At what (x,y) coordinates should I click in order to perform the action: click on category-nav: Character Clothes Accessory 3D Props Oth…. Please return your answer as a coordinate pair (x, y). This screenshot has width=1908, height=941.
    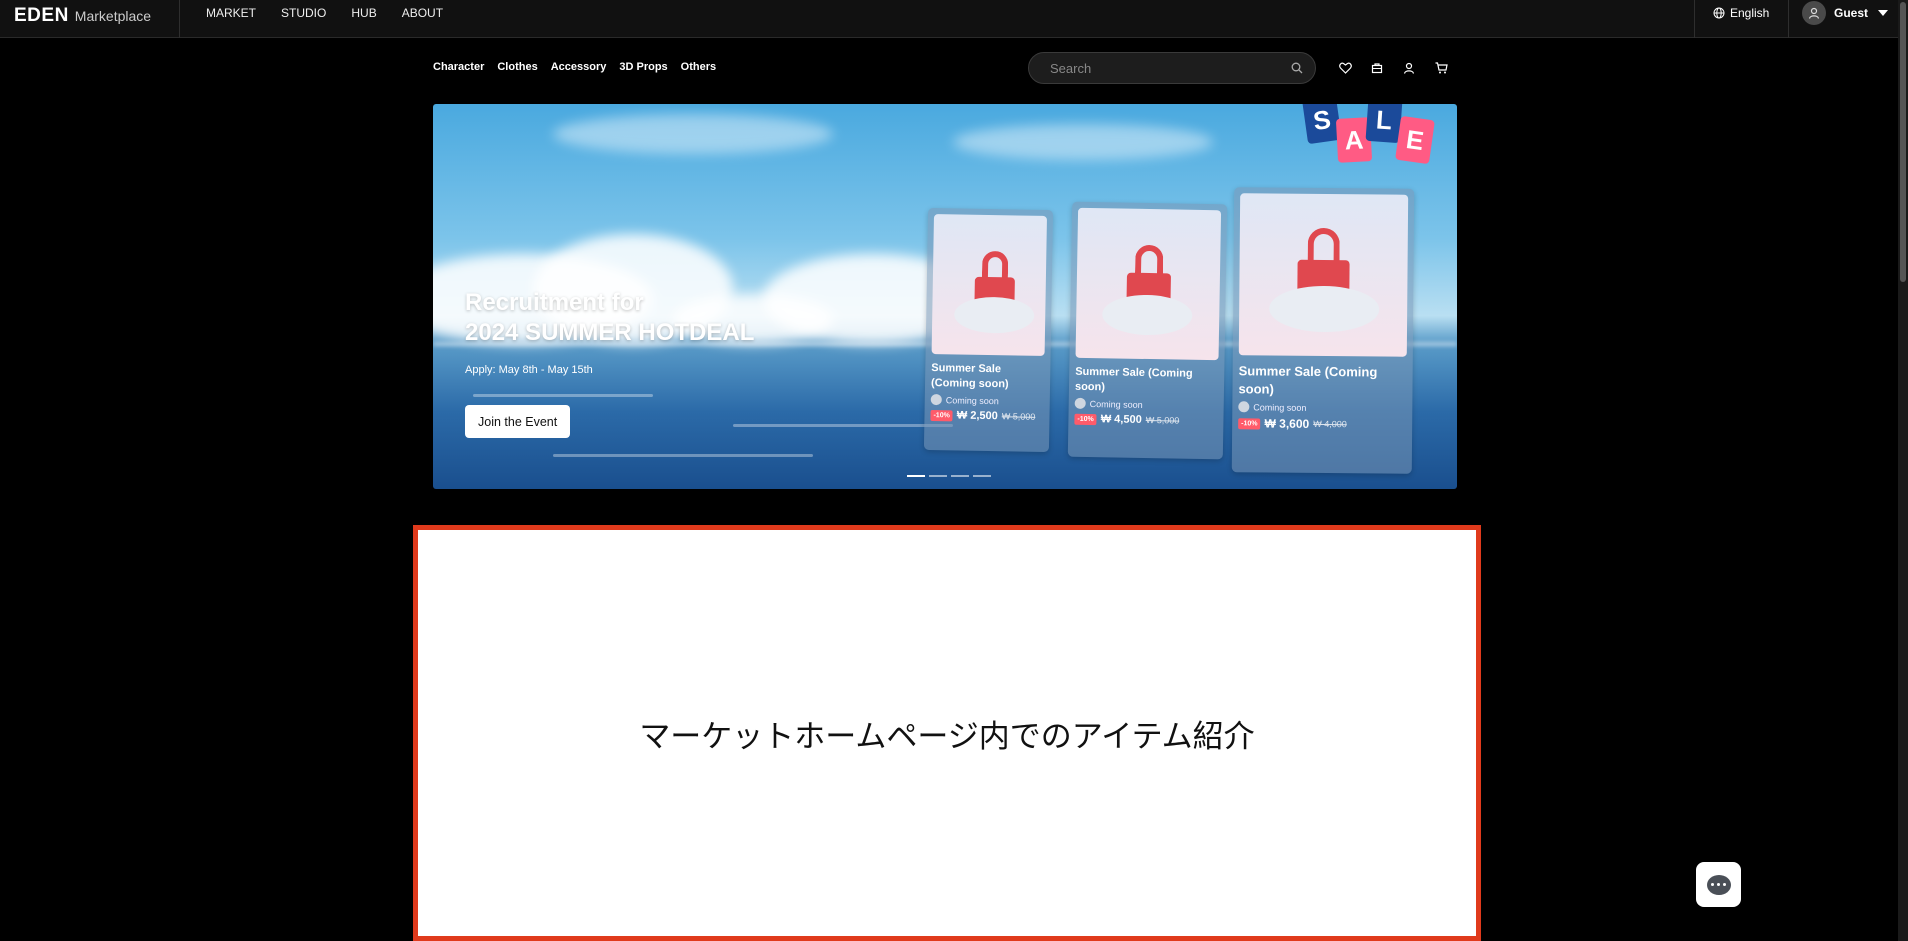
    Looking at the image, I should click on (581, 67).